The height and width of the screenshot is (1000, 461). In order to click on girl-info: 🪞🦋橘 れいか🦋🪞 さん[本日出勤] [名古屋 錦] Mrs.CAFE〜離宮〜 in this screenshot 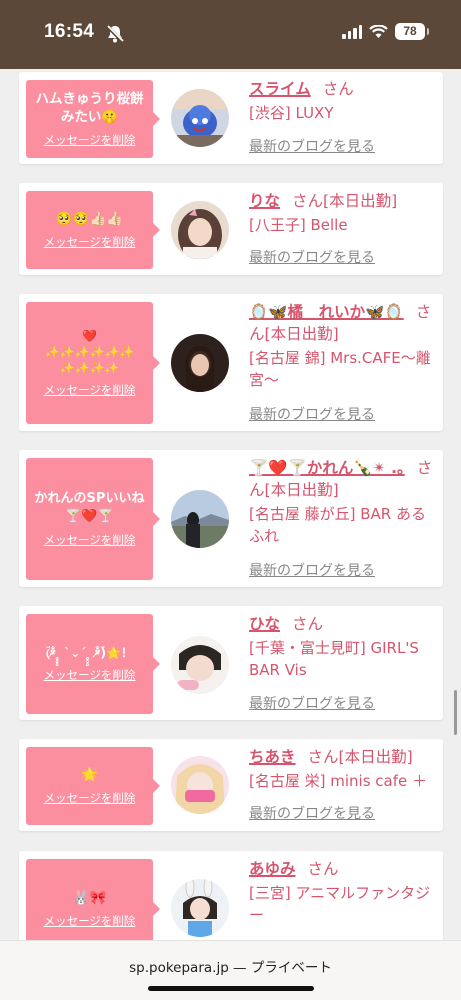, I will do `click(343, 346)`.